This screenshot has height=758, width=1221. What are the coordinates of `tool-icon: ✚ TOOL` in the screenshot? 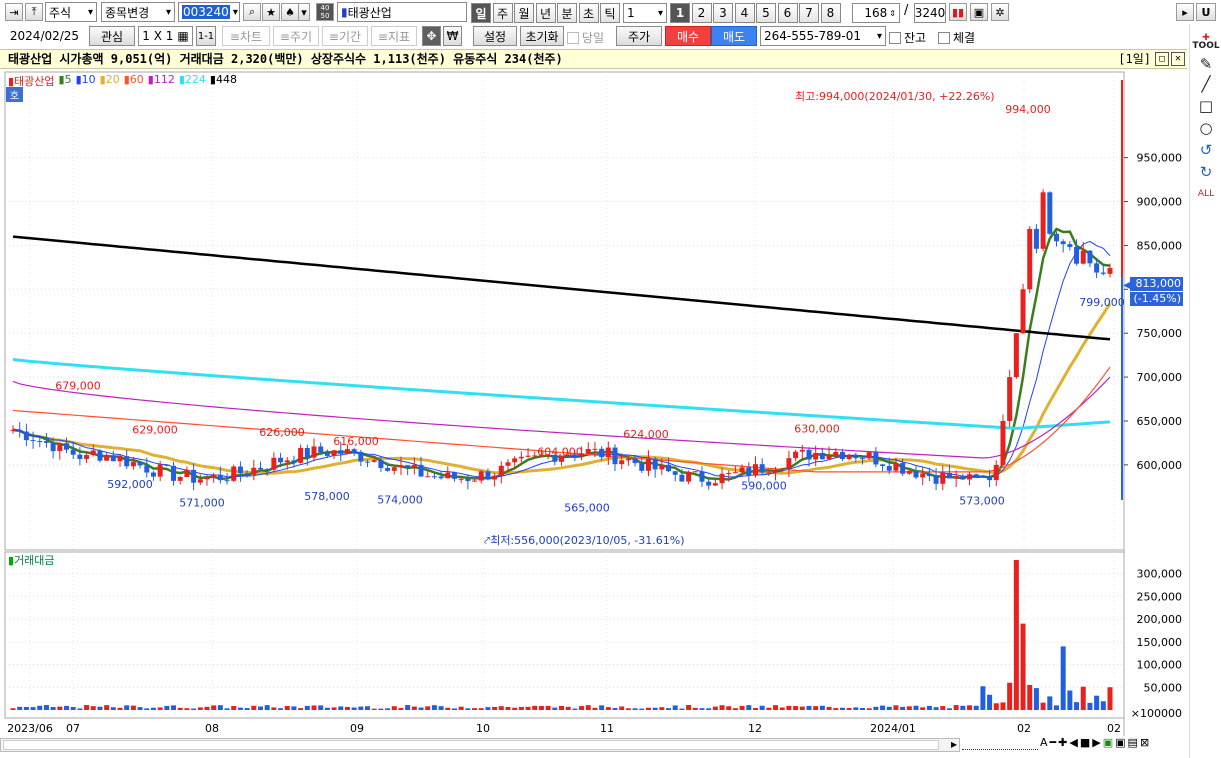 It's located at (1205, 42).